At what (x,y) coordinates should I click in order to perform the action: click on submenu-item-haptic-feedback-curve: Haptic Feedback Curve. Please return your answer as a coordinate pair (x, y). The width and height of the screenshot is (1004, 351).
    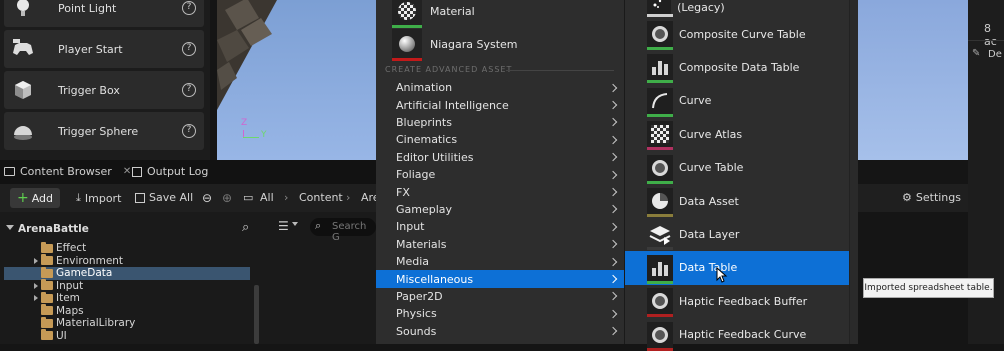
    Looking at the image, I should click on (737, 334).